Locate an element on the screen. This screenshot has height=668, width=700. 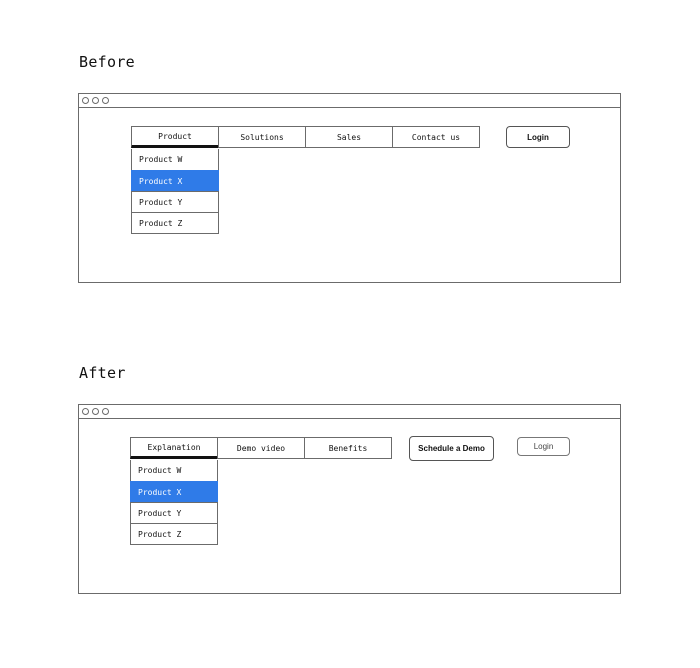
before-heading: Before is located at coordinates (107, 62).